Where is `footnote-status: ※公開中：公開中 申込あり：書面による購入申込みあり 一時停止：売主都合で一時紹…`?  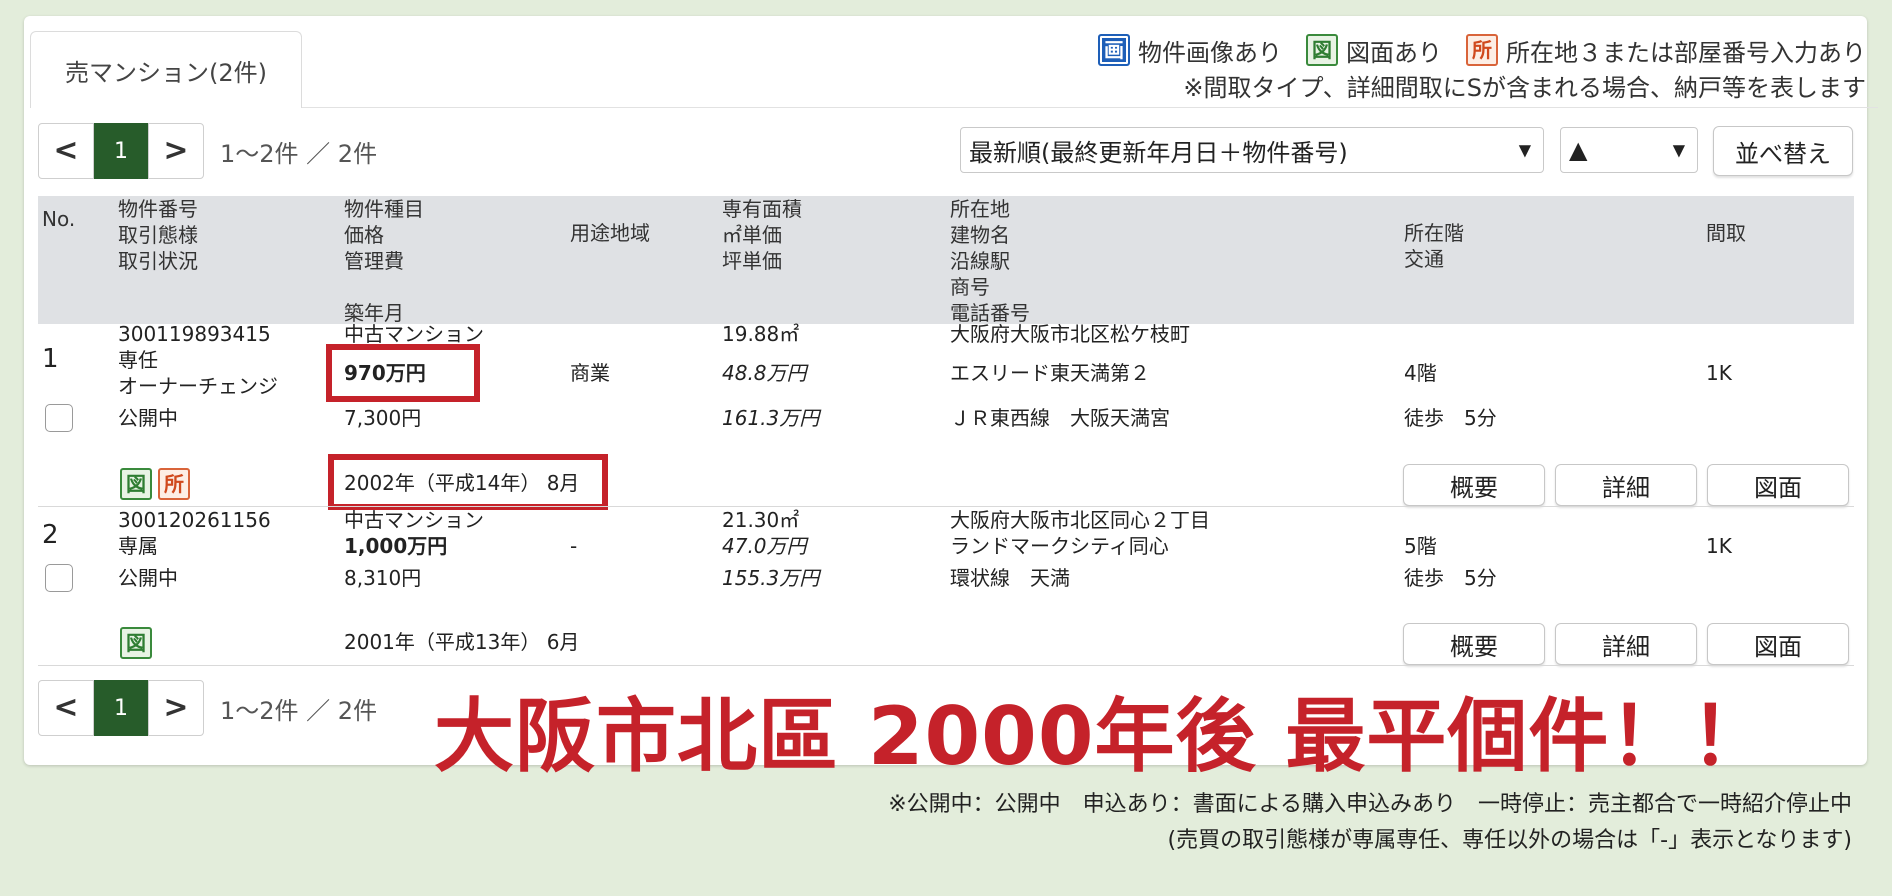
footnote-status: ※公開中：公開中 申込あり：書面による購入申込みあり 一時停止：売主都合で一時紹… is located at coordinates (1370, 804).